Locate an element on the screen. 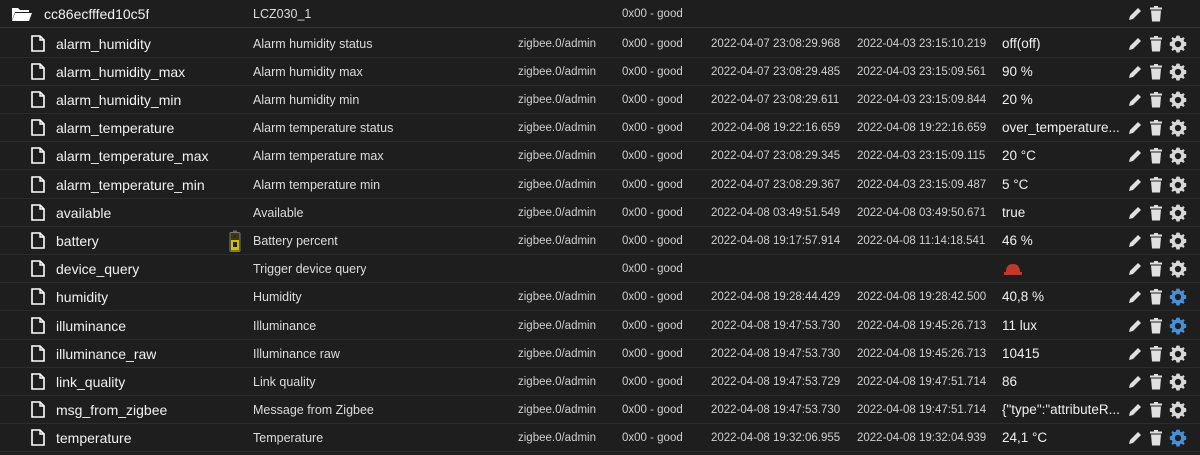 This screenshot has height=455, width=1200. state-name: Humidity is located at coordinates (277, 297).